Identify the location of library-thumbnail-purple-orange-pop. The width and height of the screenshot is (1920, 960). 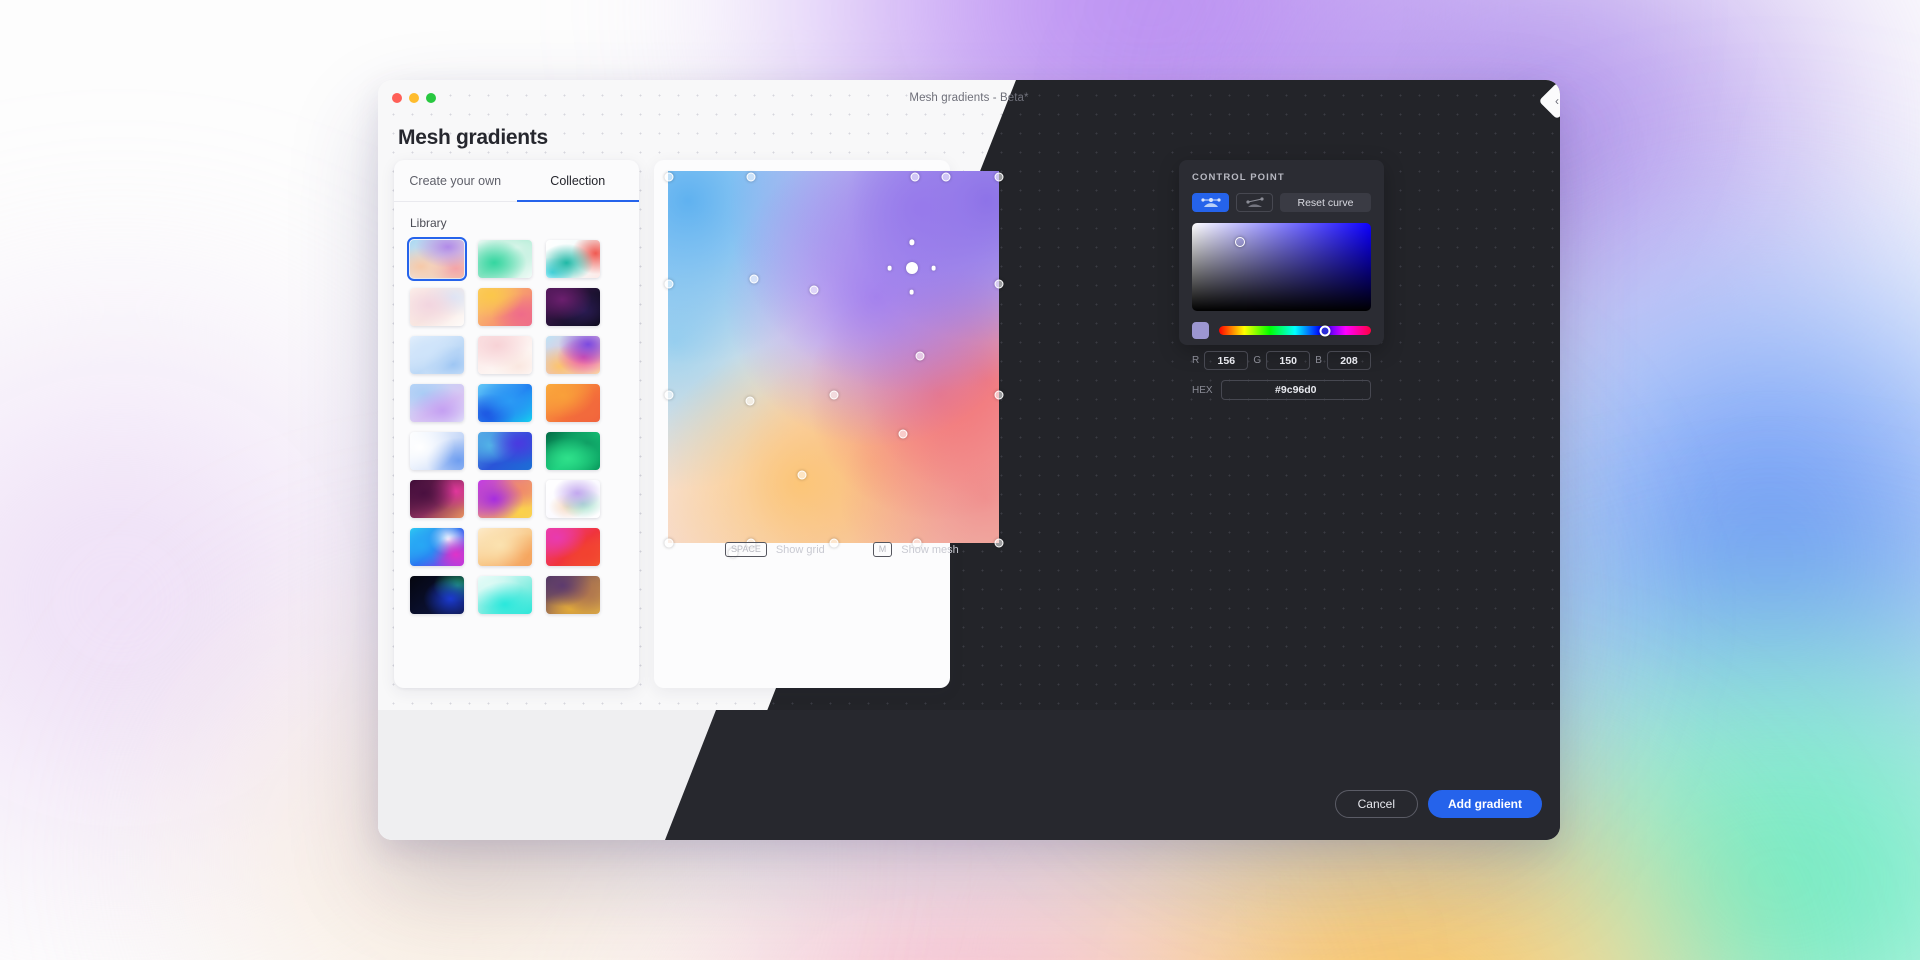
(505, 499).